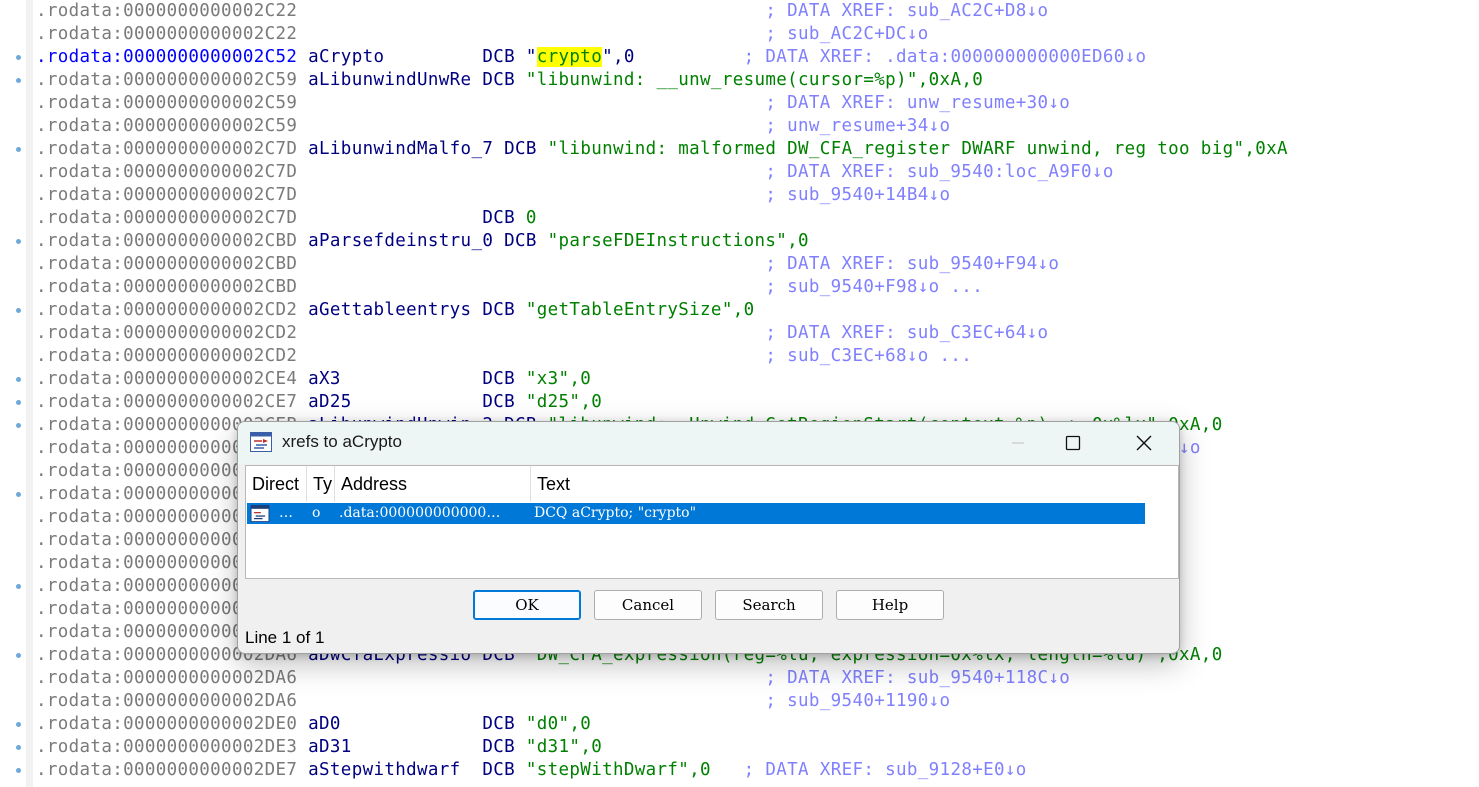 The width and height of the screenshot is (1479, 787). I want to click on string-literal: "stepWithDwarf", so click(607, 770).